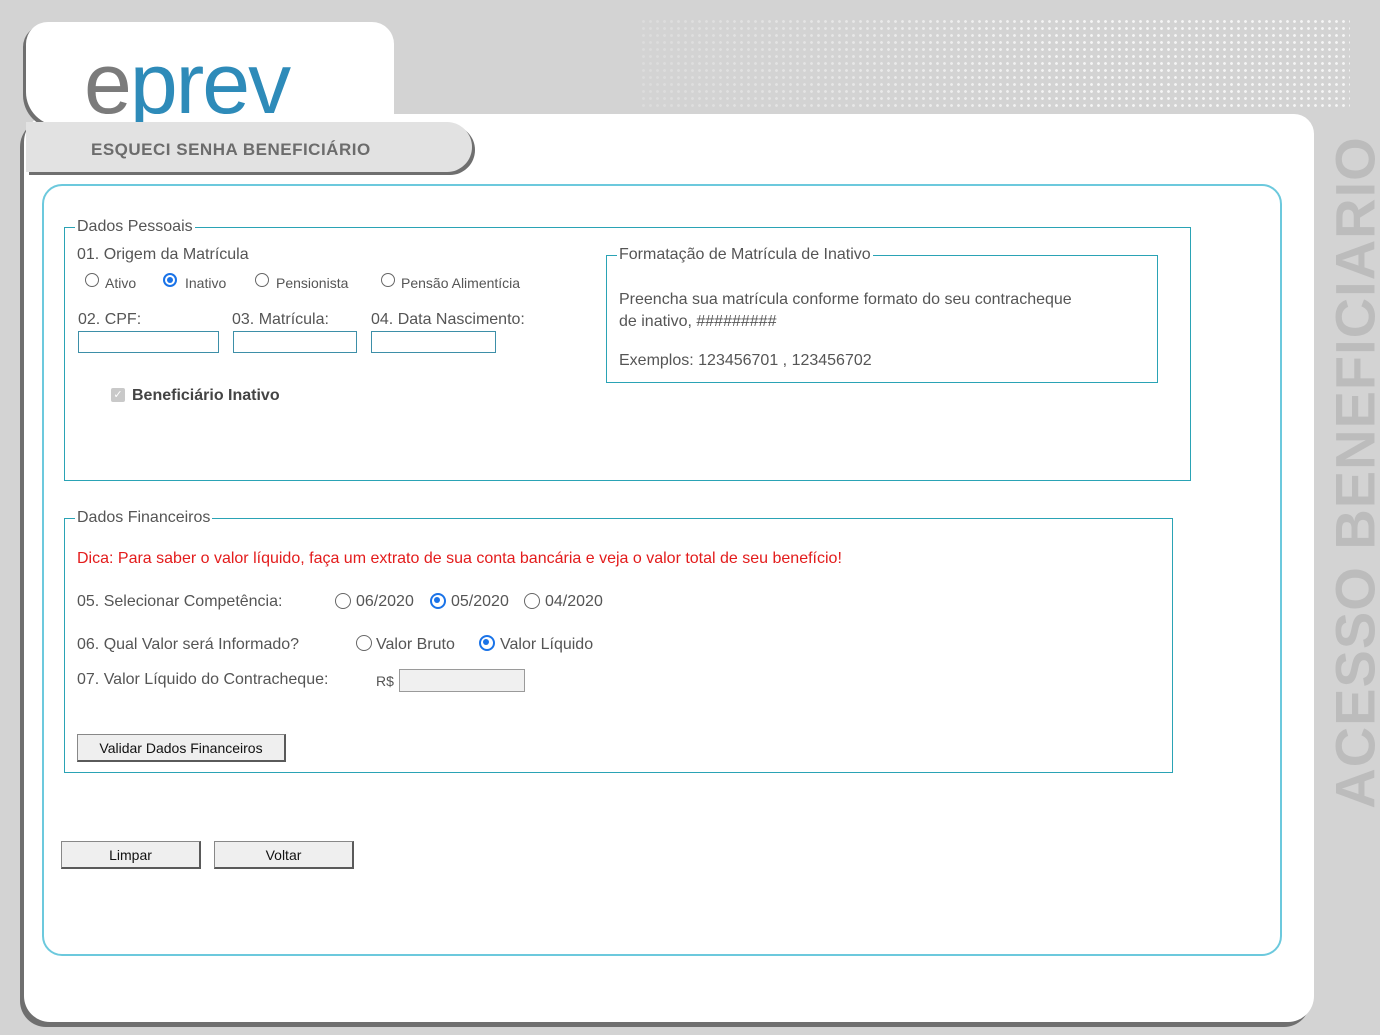 This screenshot has height=1035, width=1380. I want to click on formatacao-legend: Formatação de Matrícula de Inativo, so click(745, 255).